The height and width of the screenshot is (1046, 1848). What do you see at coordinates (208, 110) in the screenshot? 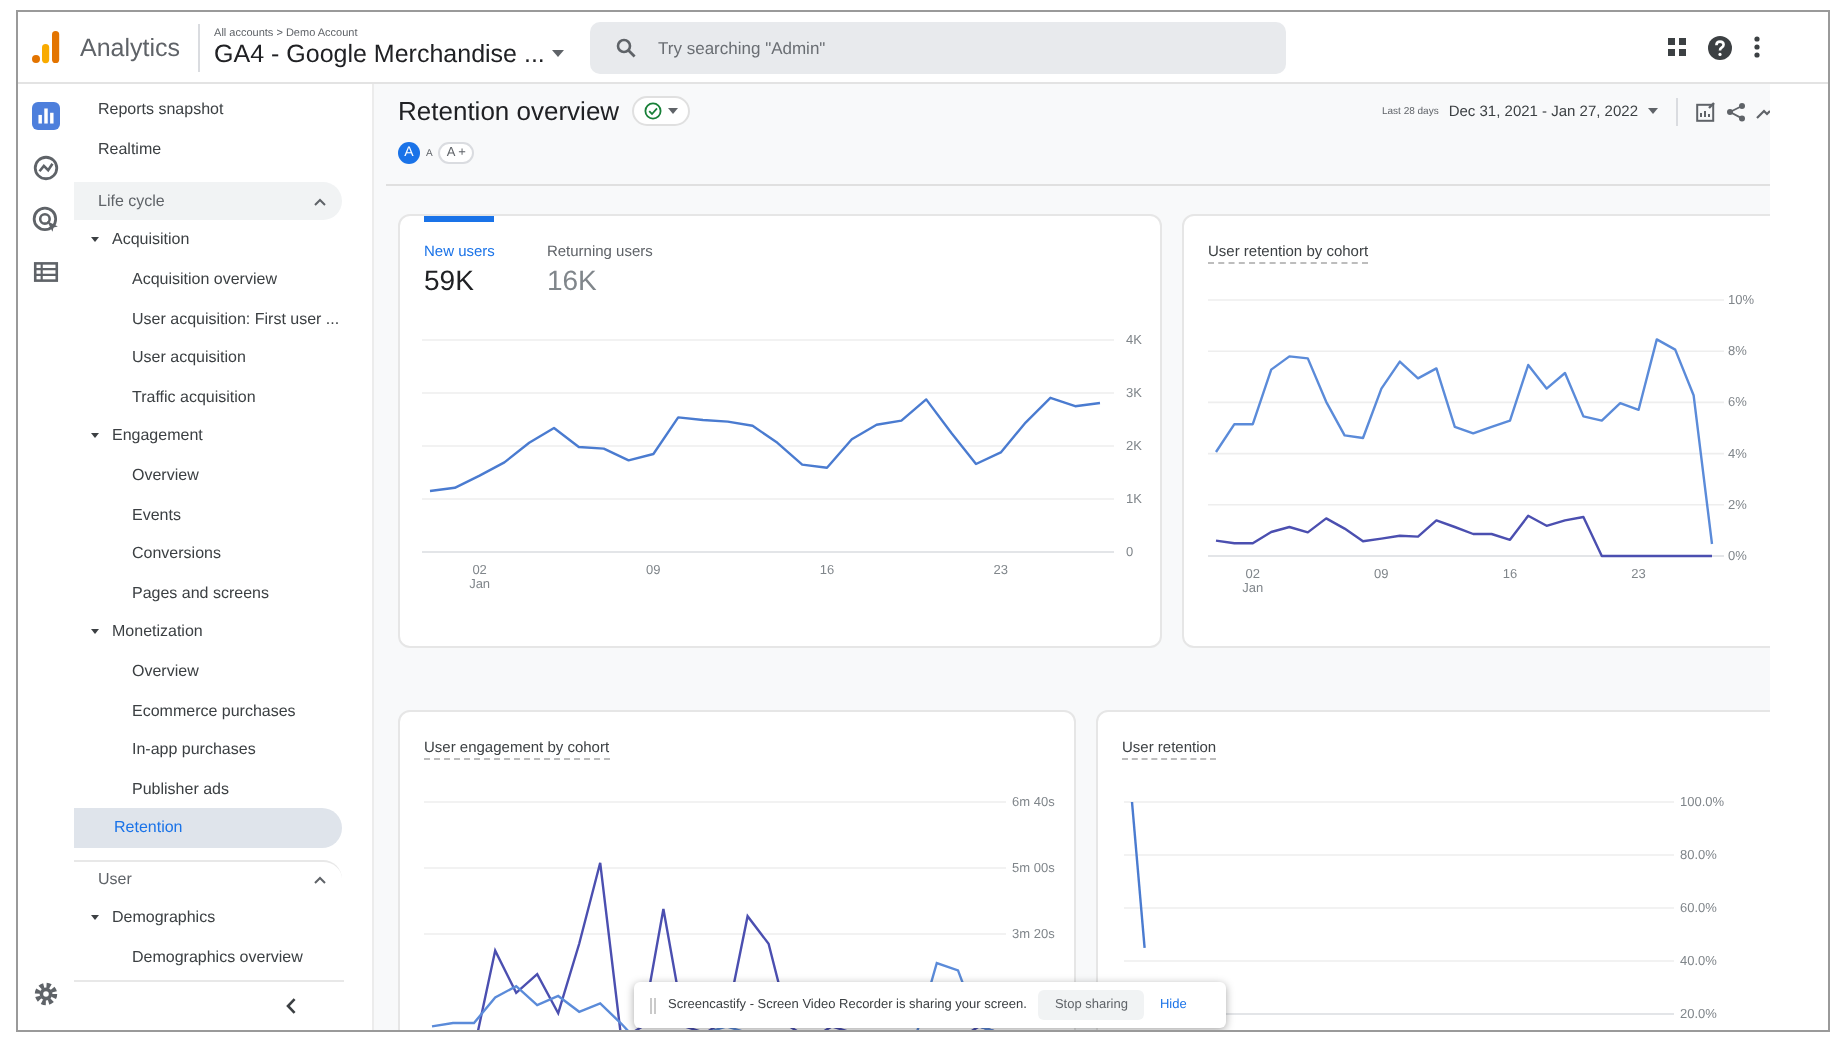
I see `nav-item: Reports snapshot` at bounding box center [208, 110].